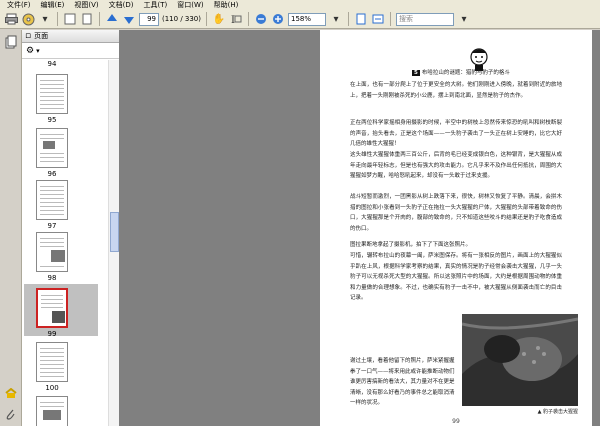  Describe the element at coordinates (219, 19) in the screenshot. I see `hand-tool-icon: ✋` at that location.